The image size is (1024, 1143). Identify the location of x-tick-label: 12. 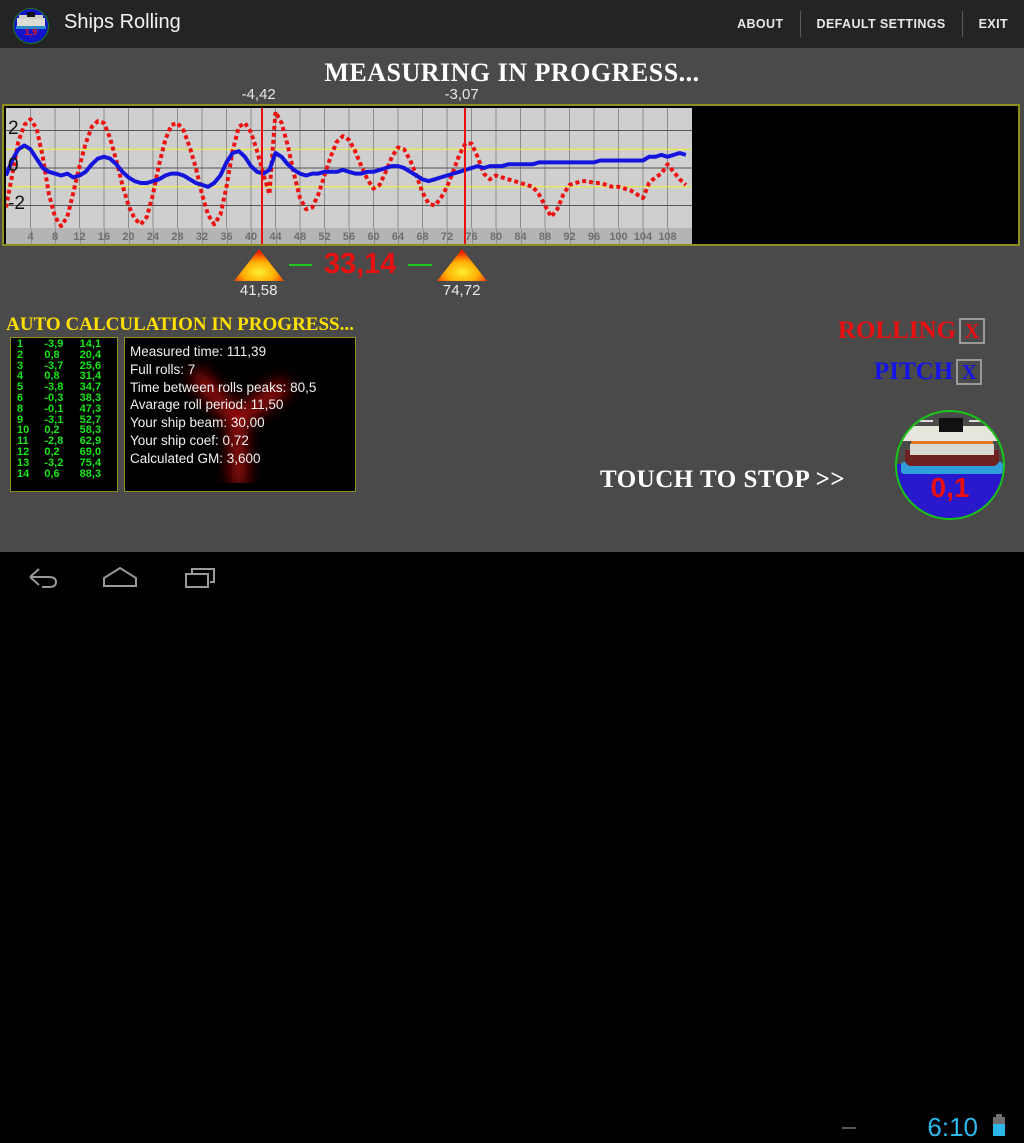
(79, 237).